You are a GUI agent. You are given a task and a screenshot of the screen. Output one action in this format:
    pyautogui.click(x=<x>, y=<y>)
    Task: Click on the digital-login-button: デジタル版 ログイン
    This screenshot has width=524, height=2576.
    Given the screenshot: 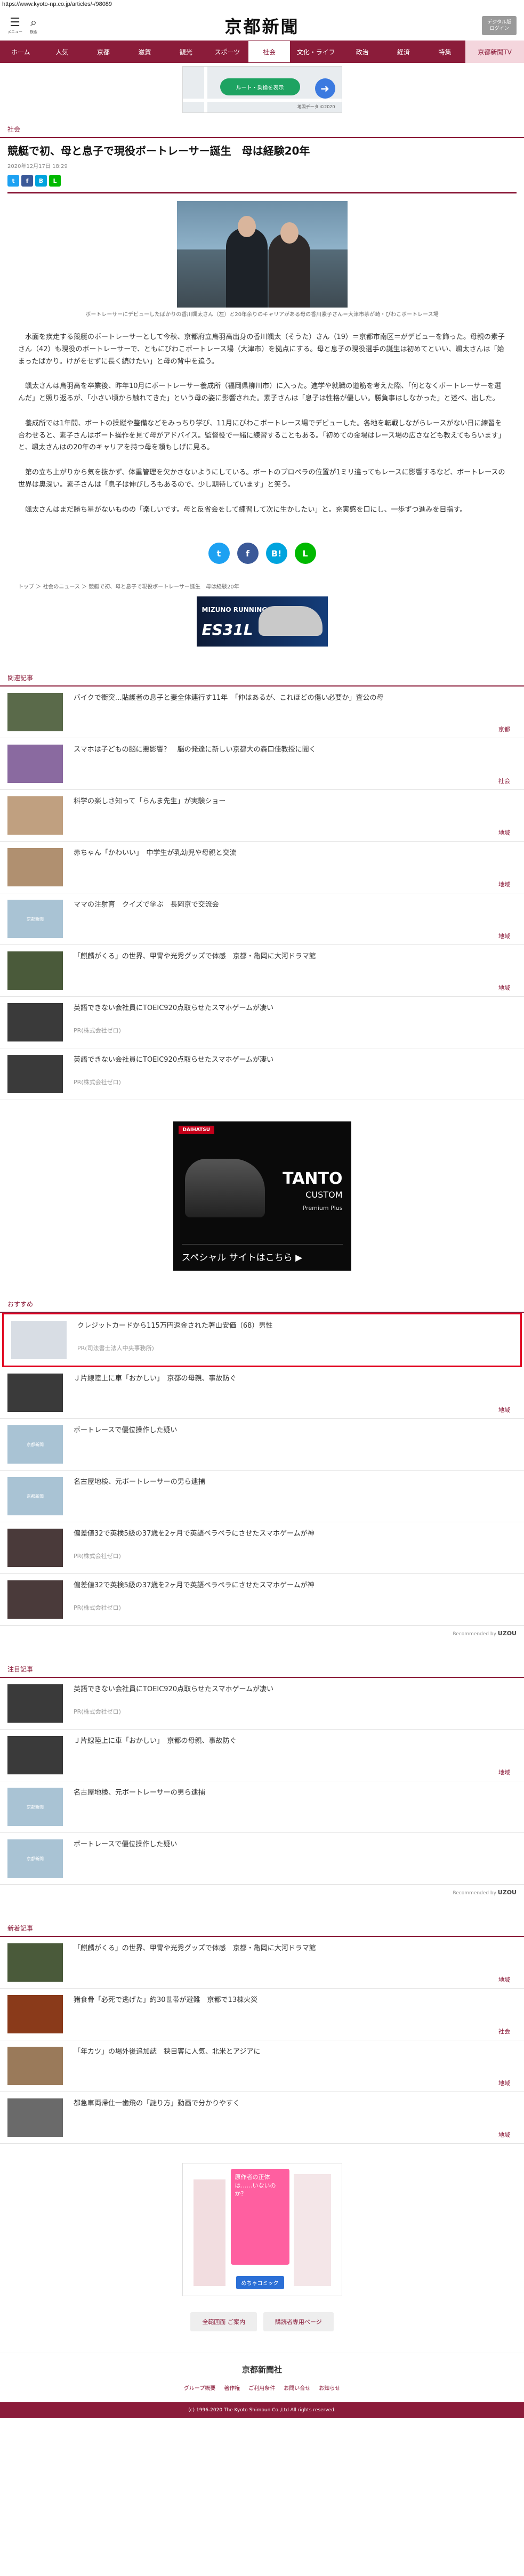 What is the action you would take?
    pyautogui.click(x=499, y=26)
    